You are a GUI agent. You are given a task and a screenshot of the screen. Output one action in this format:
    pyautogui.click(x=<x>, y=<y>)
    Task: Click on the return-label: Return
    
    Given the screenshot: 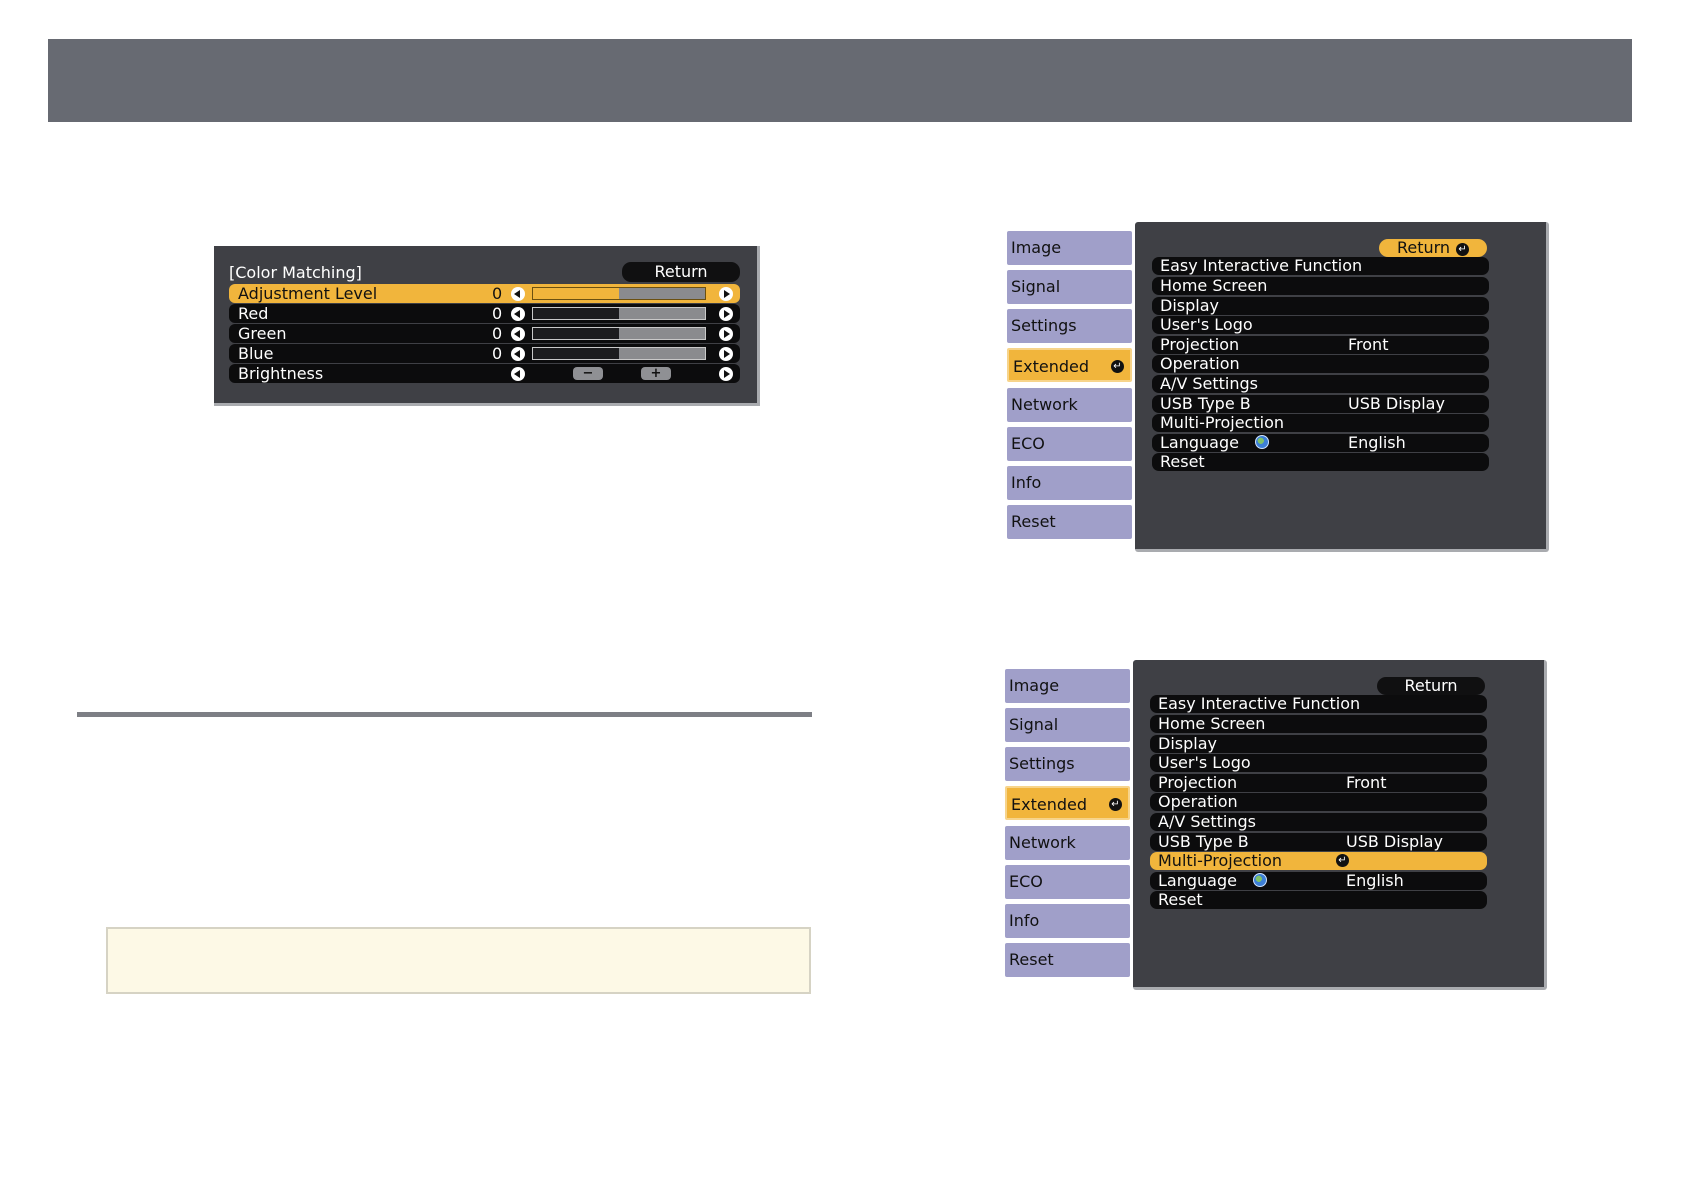 What is the action you would take?
    pyautogui.click(x=1423, y=247)
    